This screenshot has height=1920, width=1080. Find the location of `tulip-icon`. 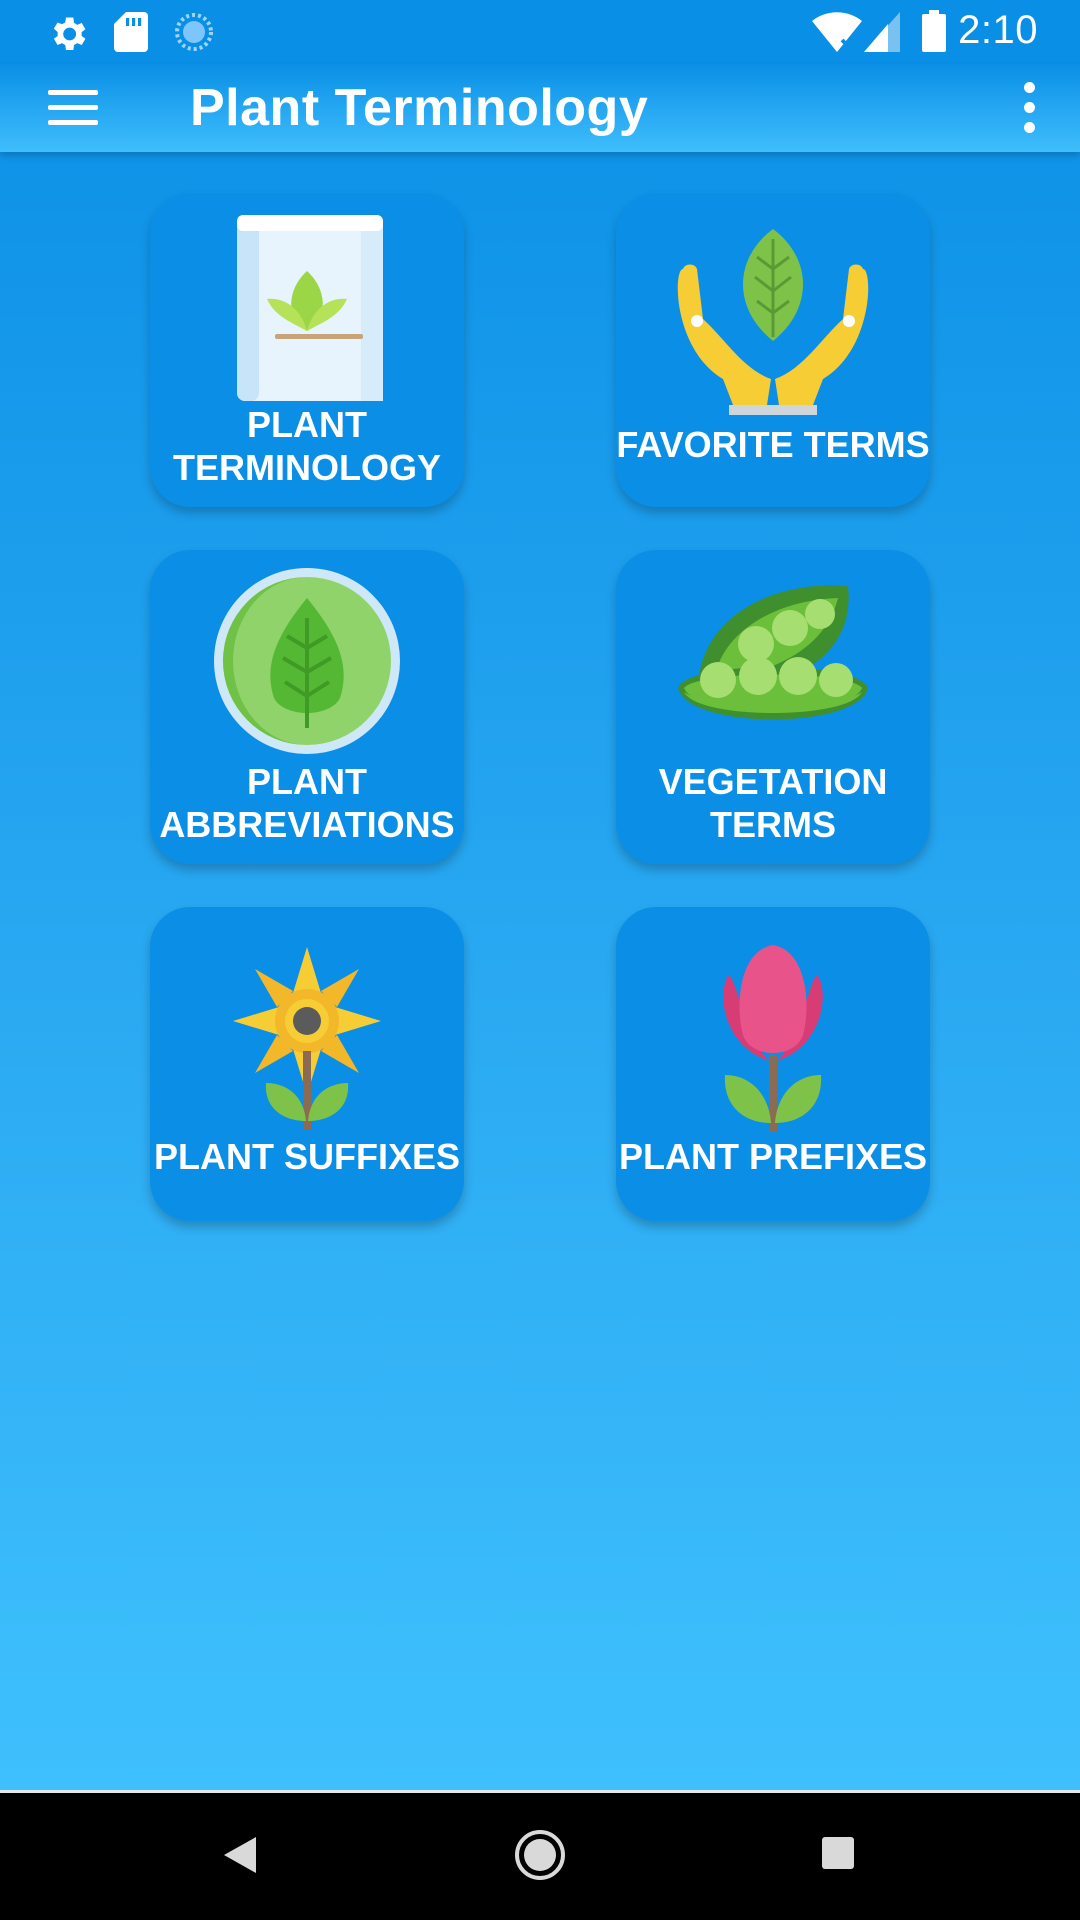

tulip-icon is located at coordinates (773, 1038).